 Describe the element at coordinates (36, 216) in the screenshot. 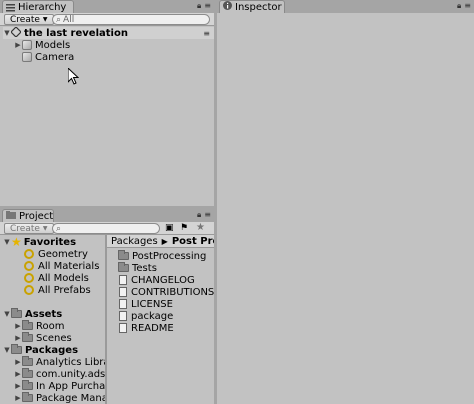

I see `tab-project-label: Project` at that location.